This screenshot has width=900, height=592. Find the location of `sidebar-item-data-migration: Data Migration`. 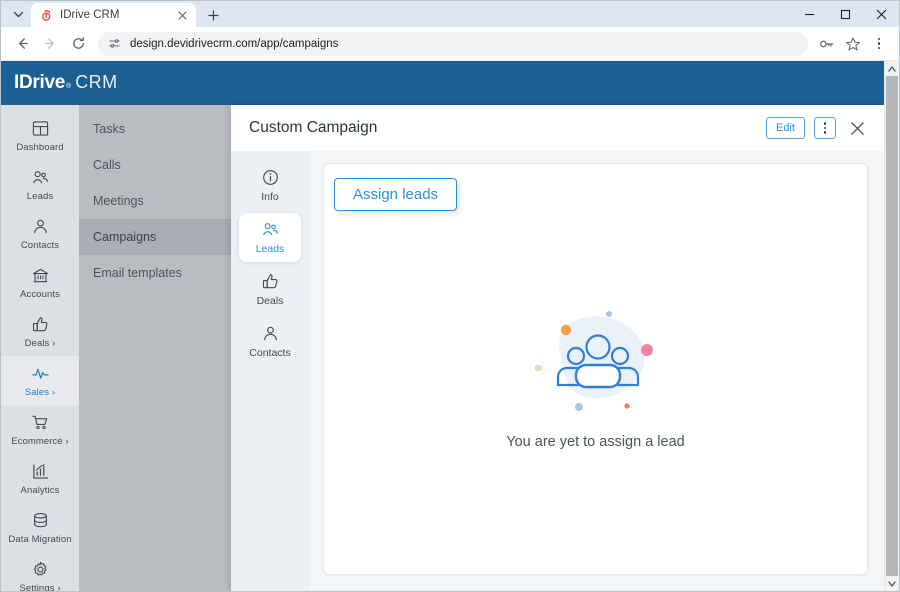

sidebar-item-data-migration: Data Migration is located at coordinates (40, 527).